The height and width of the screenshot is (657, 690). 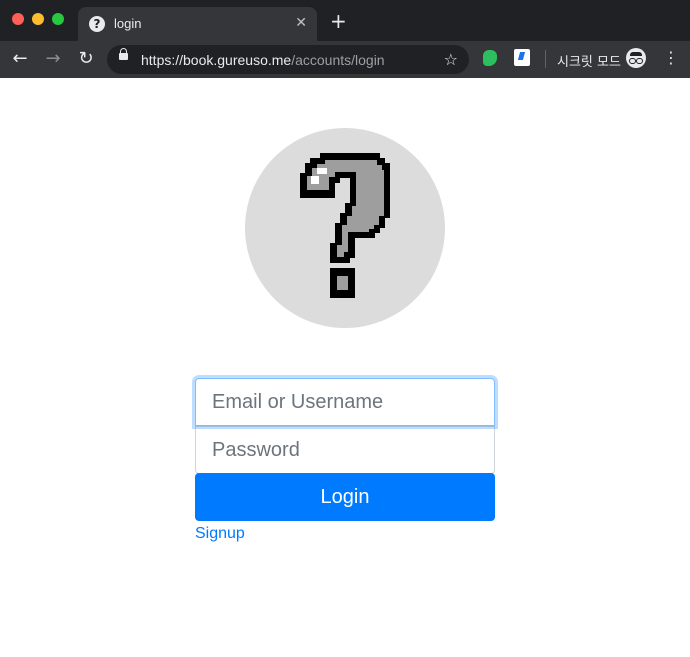 What do you see at coordinates (671, 58) in the screenshot?
I see `browser-menu-icon: ⋮` at bounding box center [671, 58].